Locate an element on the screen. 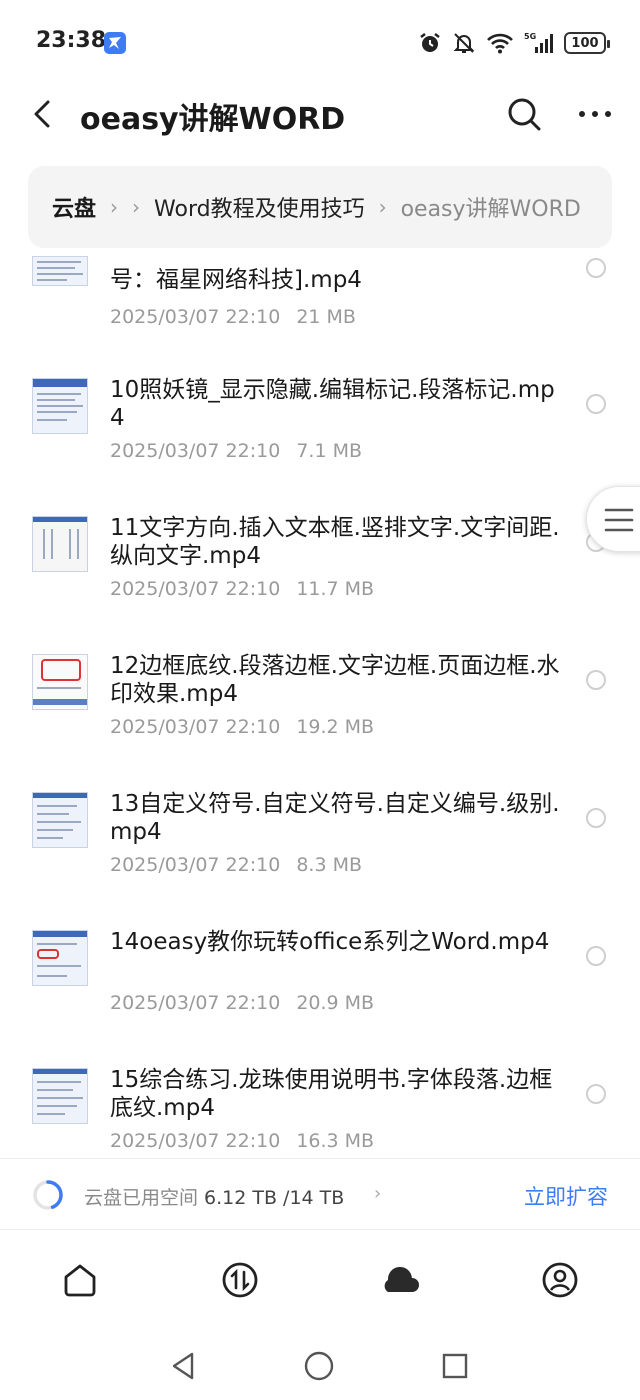 The height and width of the screenshot is (1400, 640). home-icon is located at coordinates (80, 1280).